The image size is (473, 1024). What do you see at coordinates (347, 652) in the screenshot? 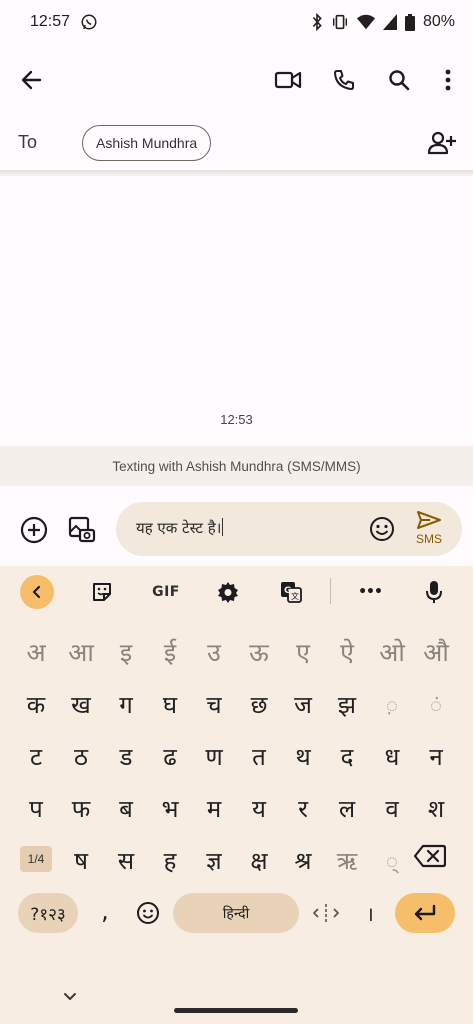
I see `key: ऐ` at bounding box center [347, 652].